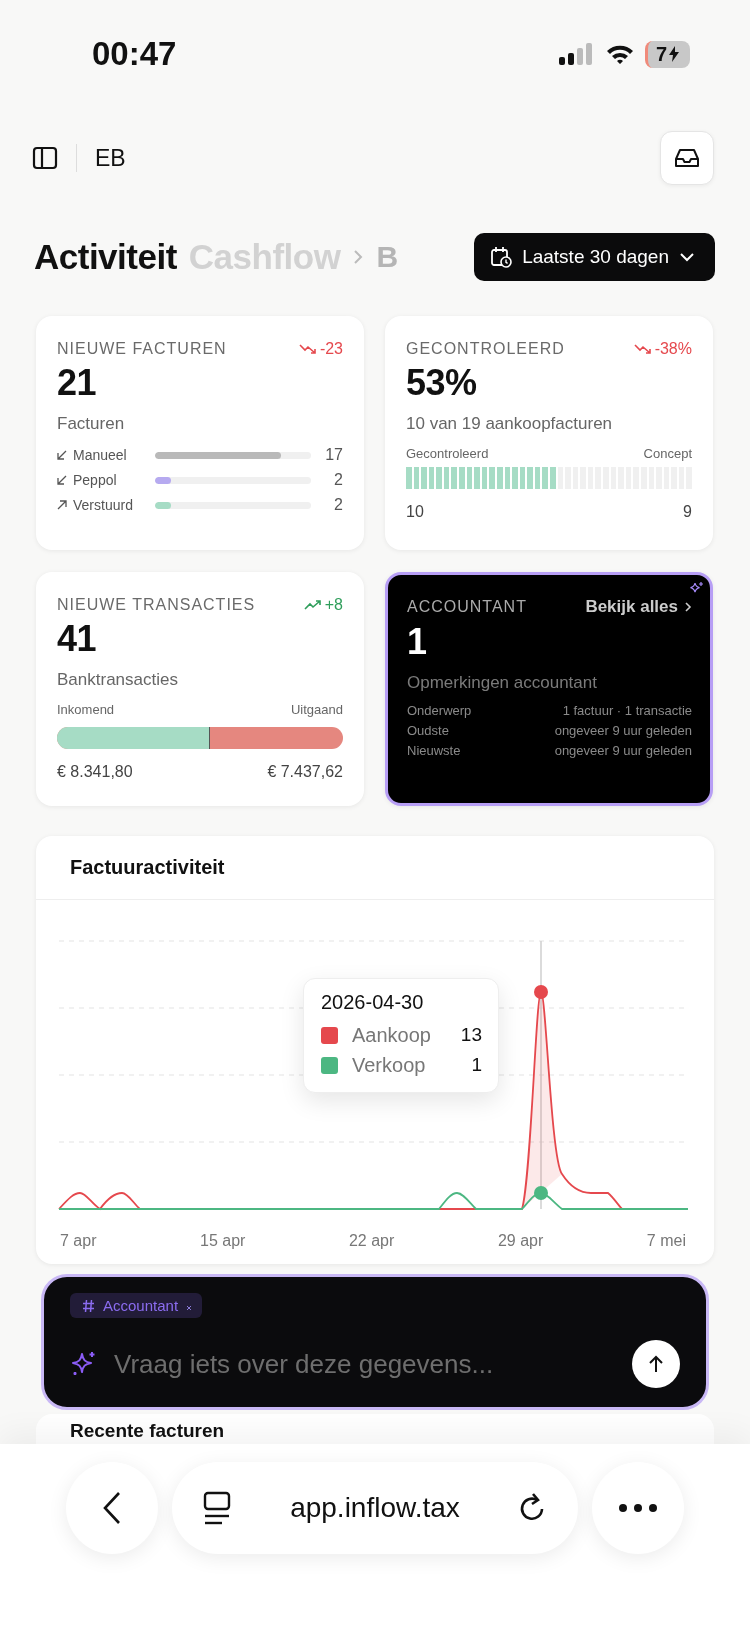 This screenshot has width=750, height=1626. What do you see at coordinates (389, 1065) in the screenshot?
I see `series-name: Verkoop` at bounding box center [389, 1065].